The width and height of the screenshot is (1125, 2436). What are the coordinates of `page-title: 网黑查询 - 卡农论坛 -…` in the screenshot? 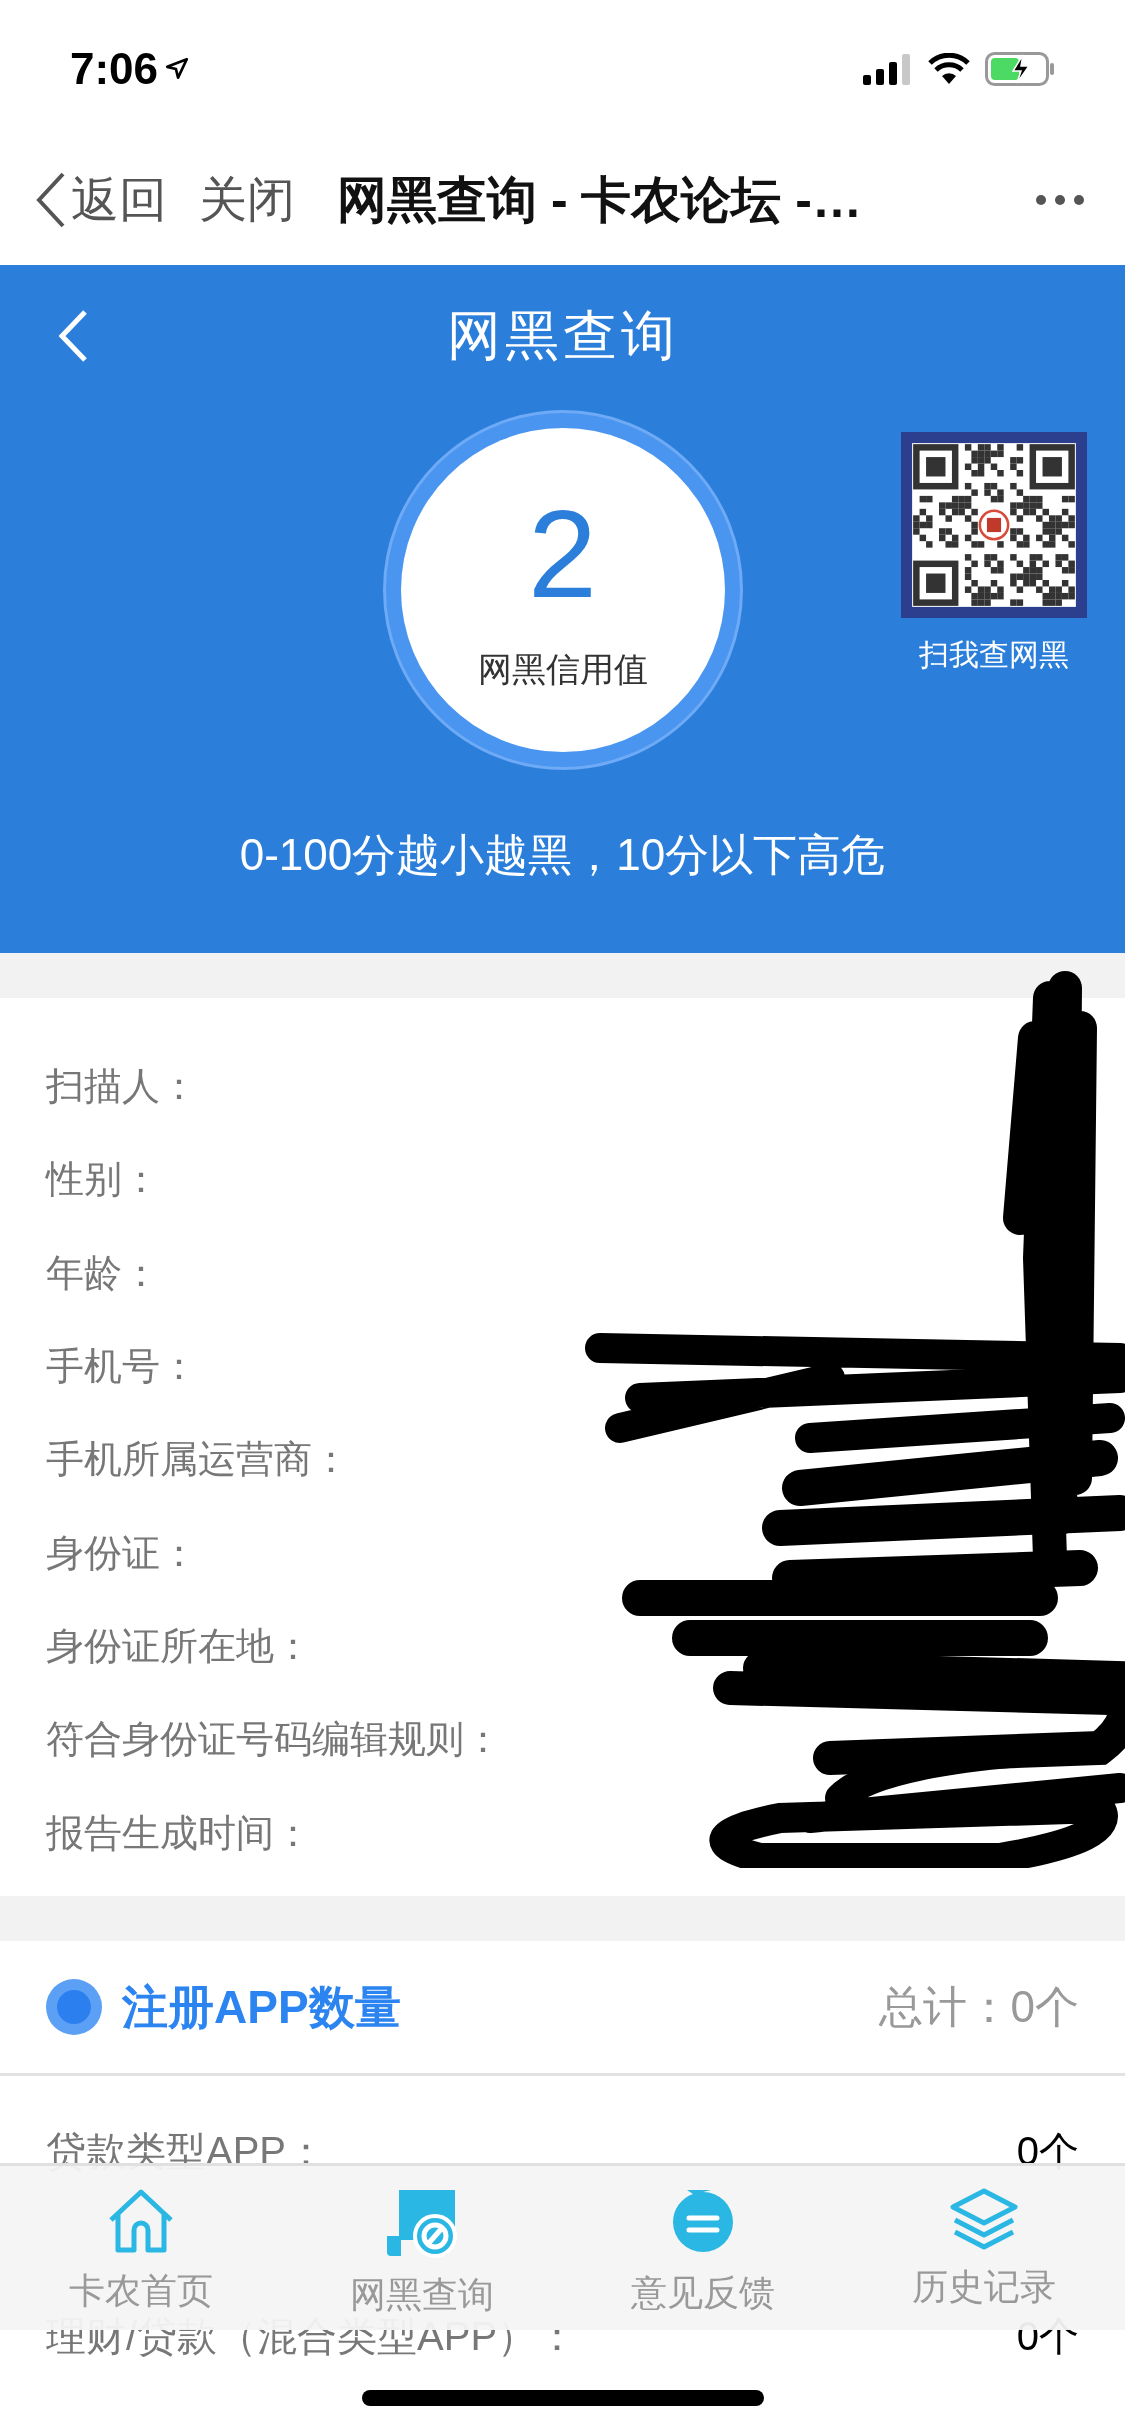 It's located at (599, 200).